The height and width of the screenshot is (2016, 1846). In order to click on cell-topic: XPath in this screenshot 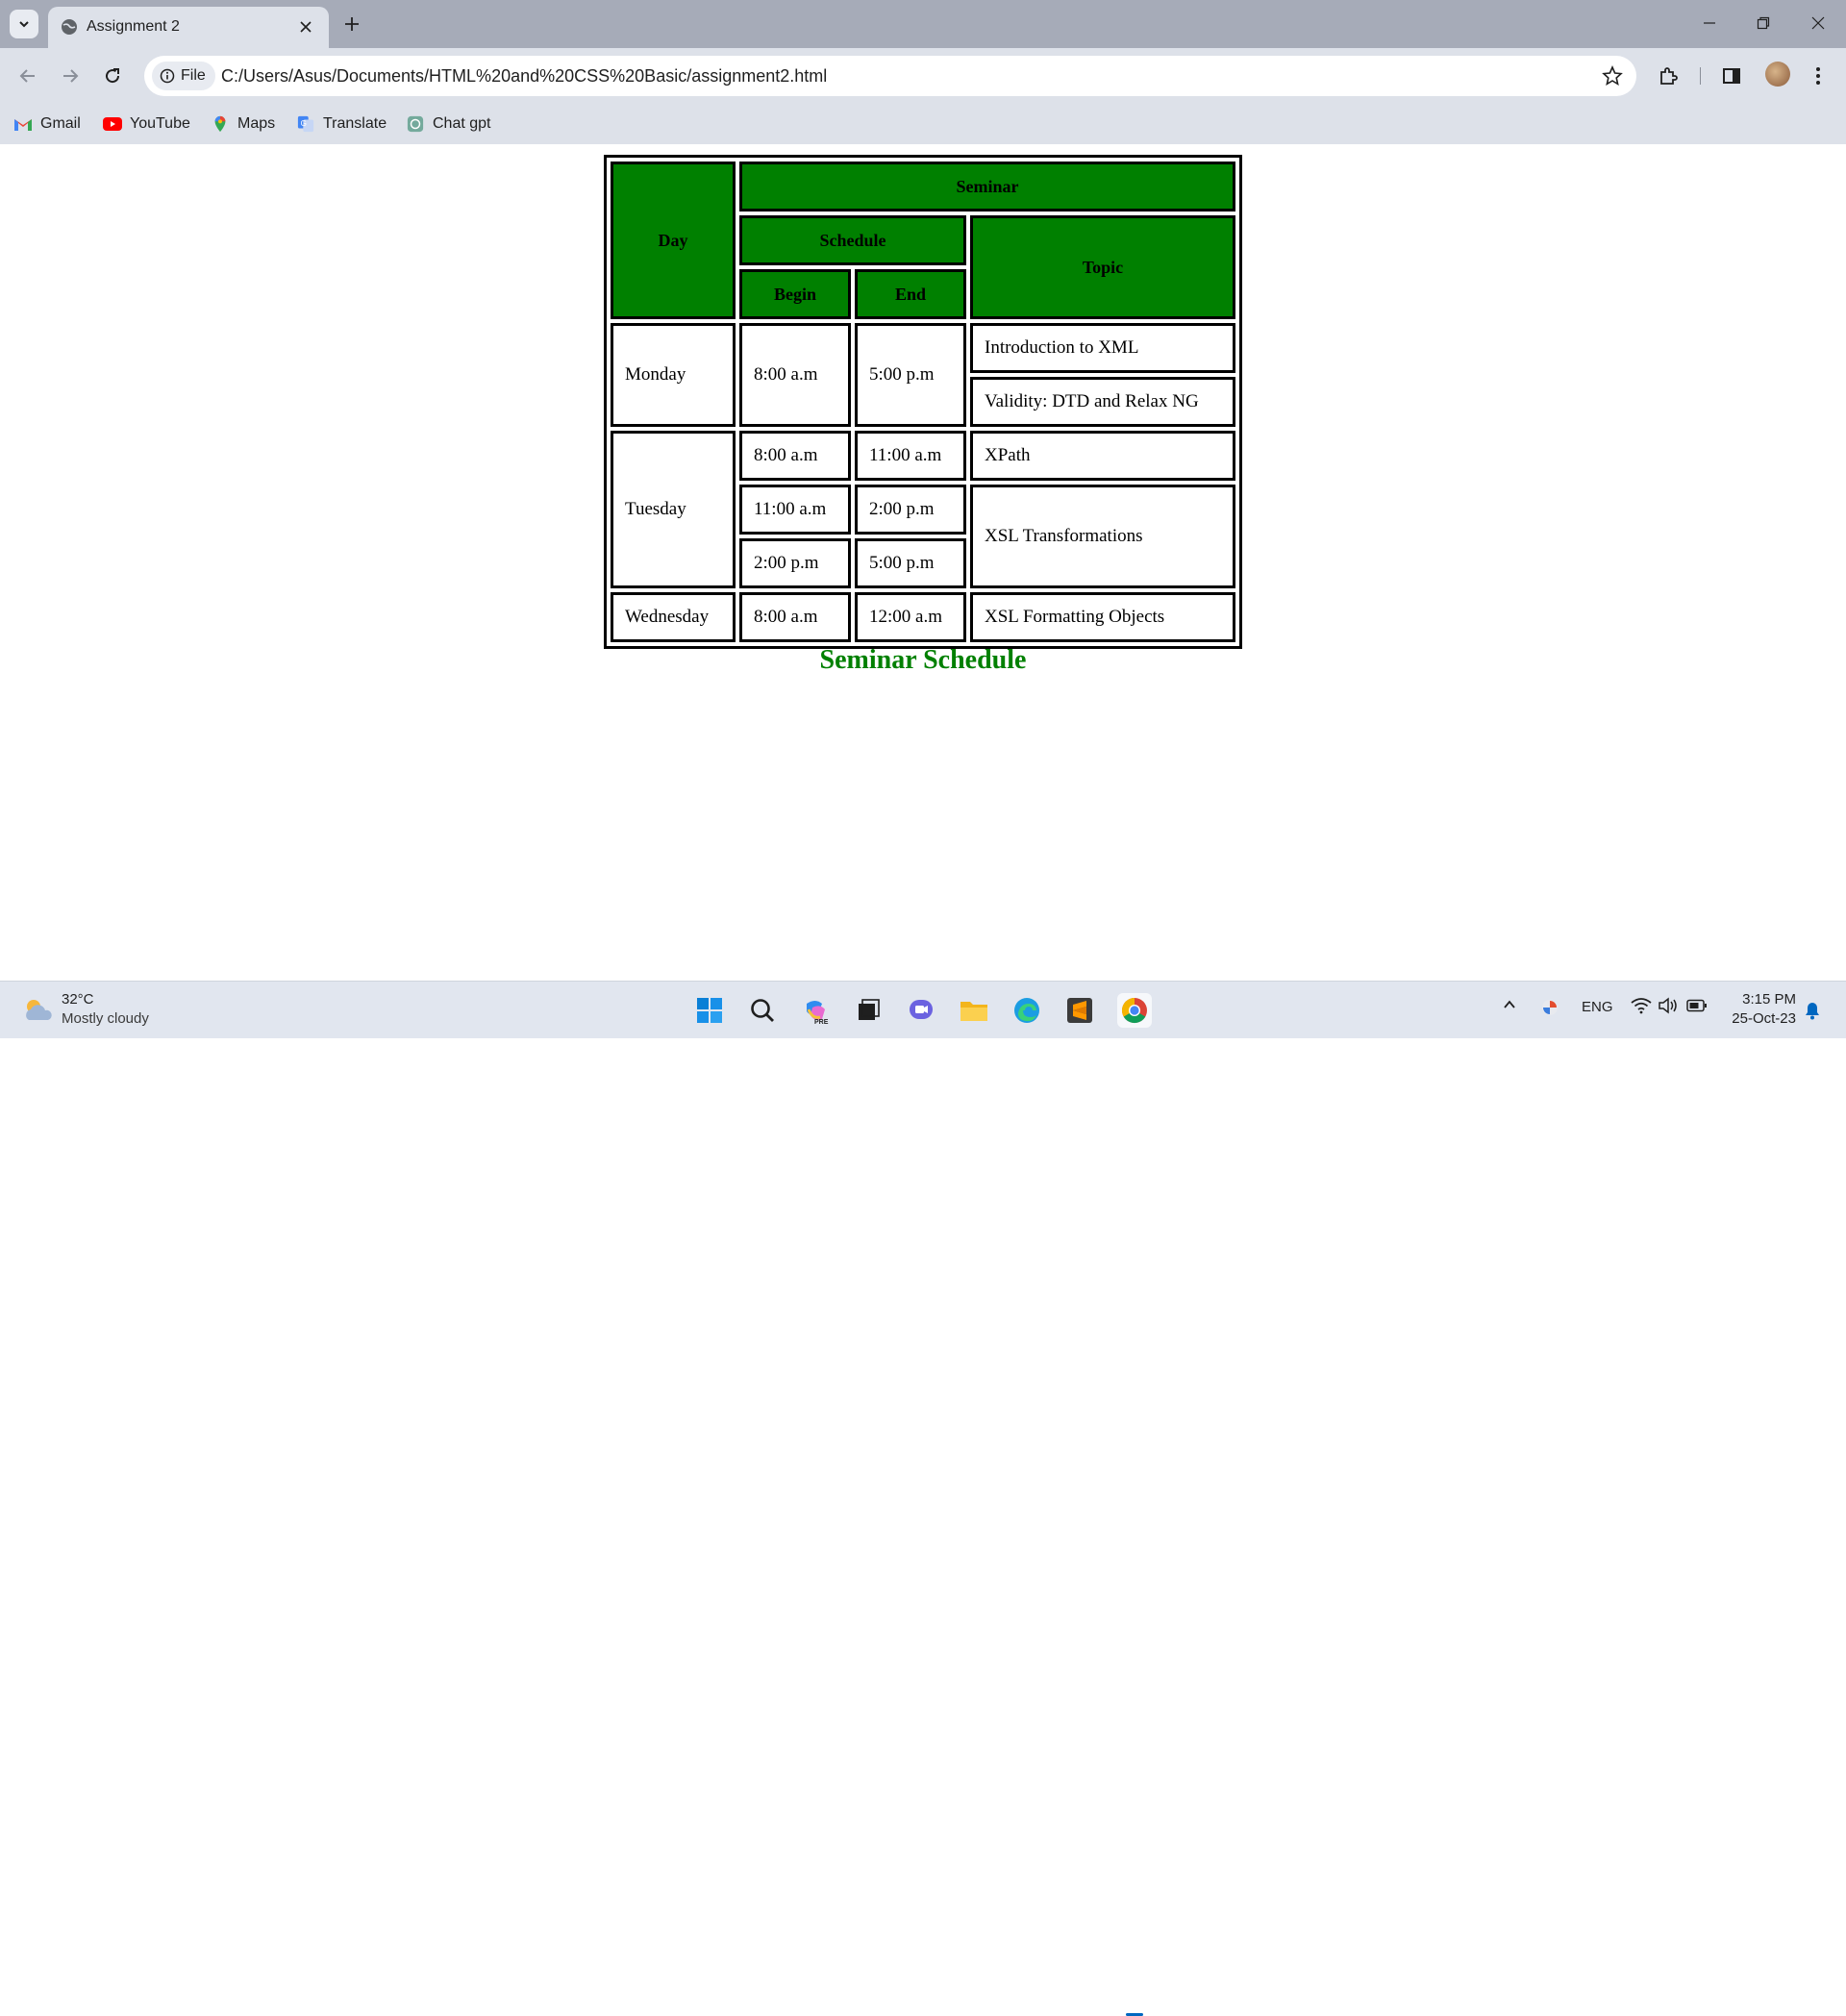, I will do `click(1102, 456)`.